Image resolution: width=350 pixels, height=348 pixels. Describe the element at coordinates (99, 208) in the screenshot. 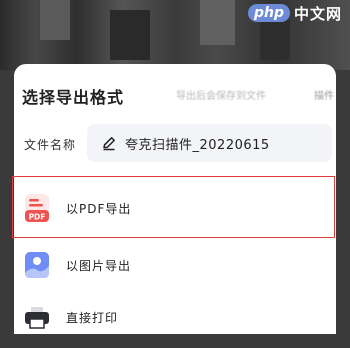

I see `export-pdf-label: 以PDF导出` at that location.